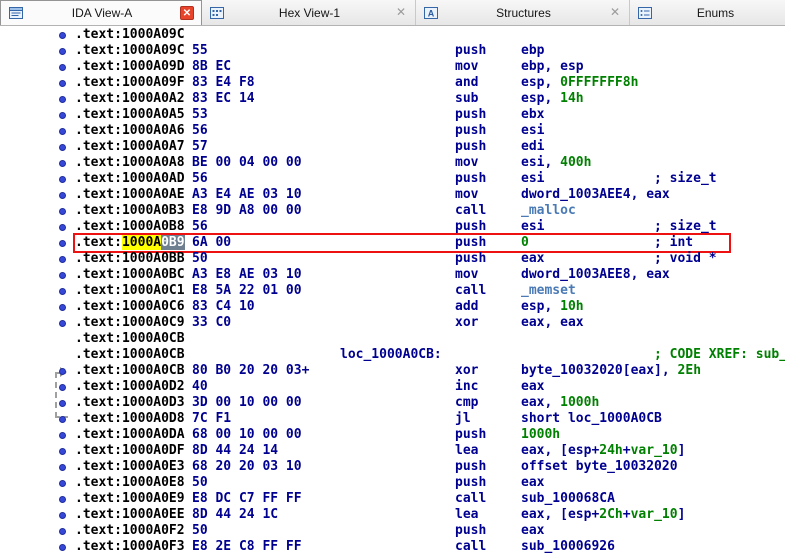  What do you see at coordinates (533, 258) in the screenshot?
I see `operand-part: eax` at bounding box center [533, 258].